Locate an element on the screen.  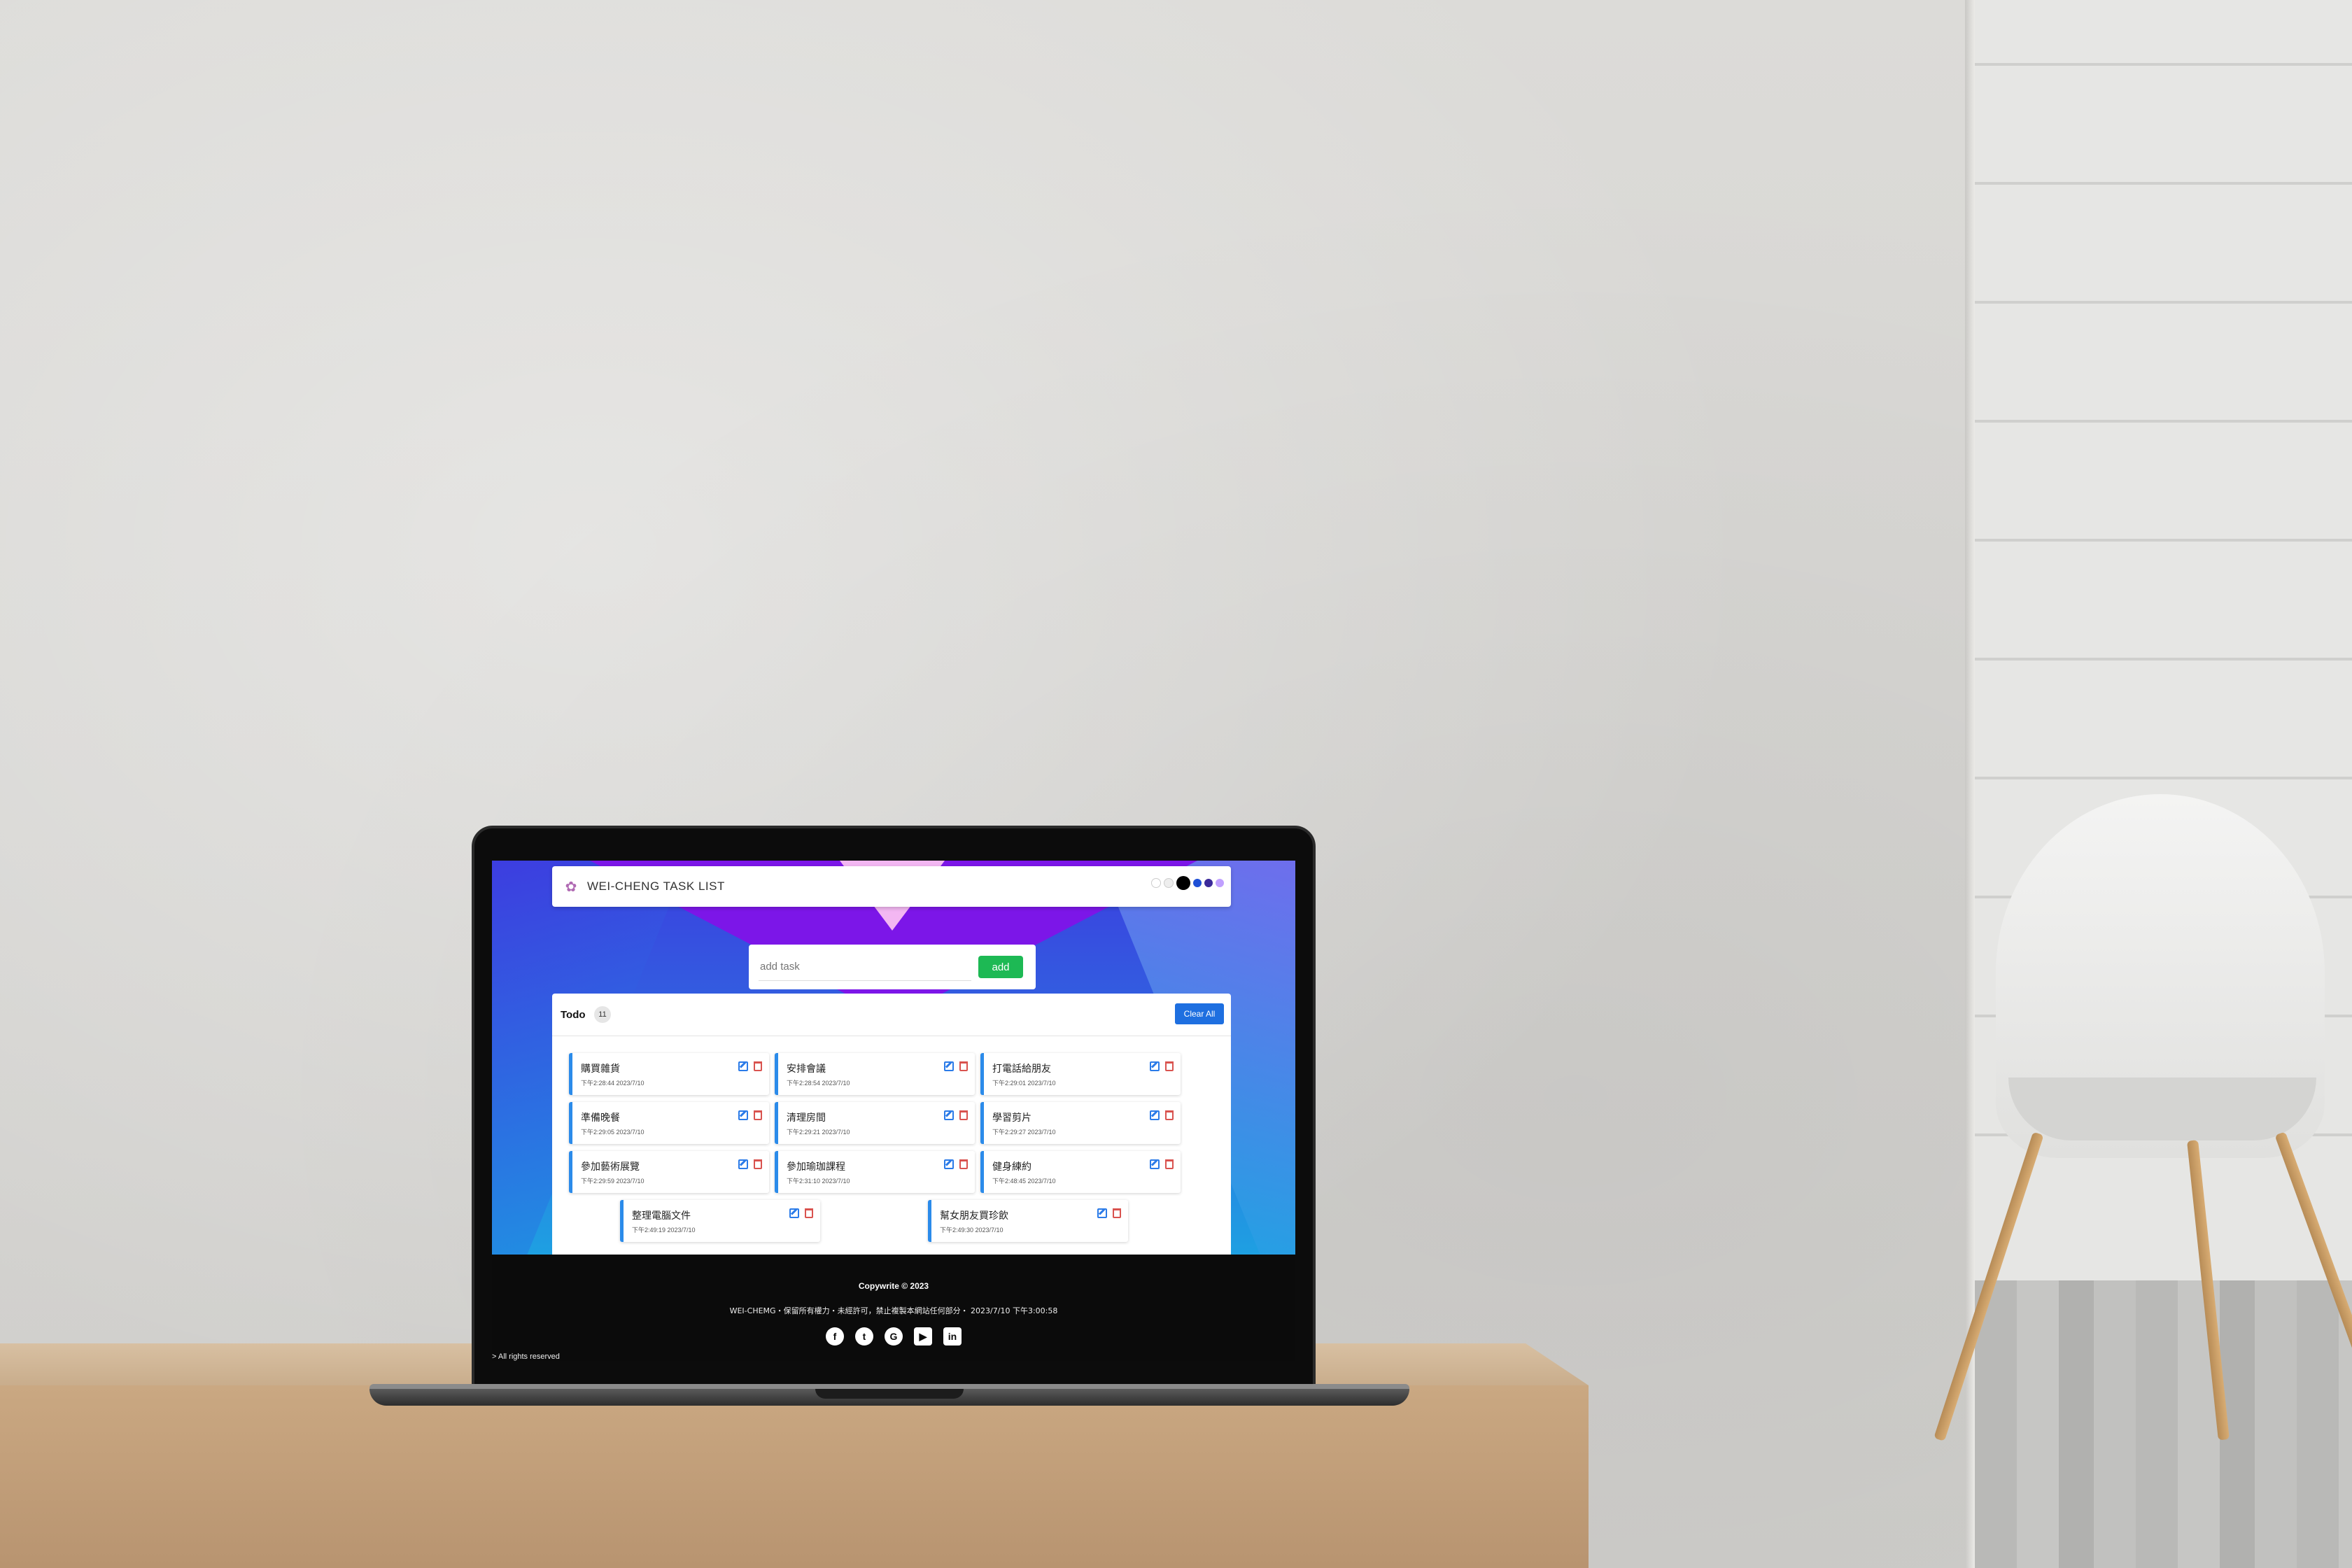
task-card: 參加瑜珈課程下午2:31:10 2023/7/10 is located at coordinates (875, 1172).